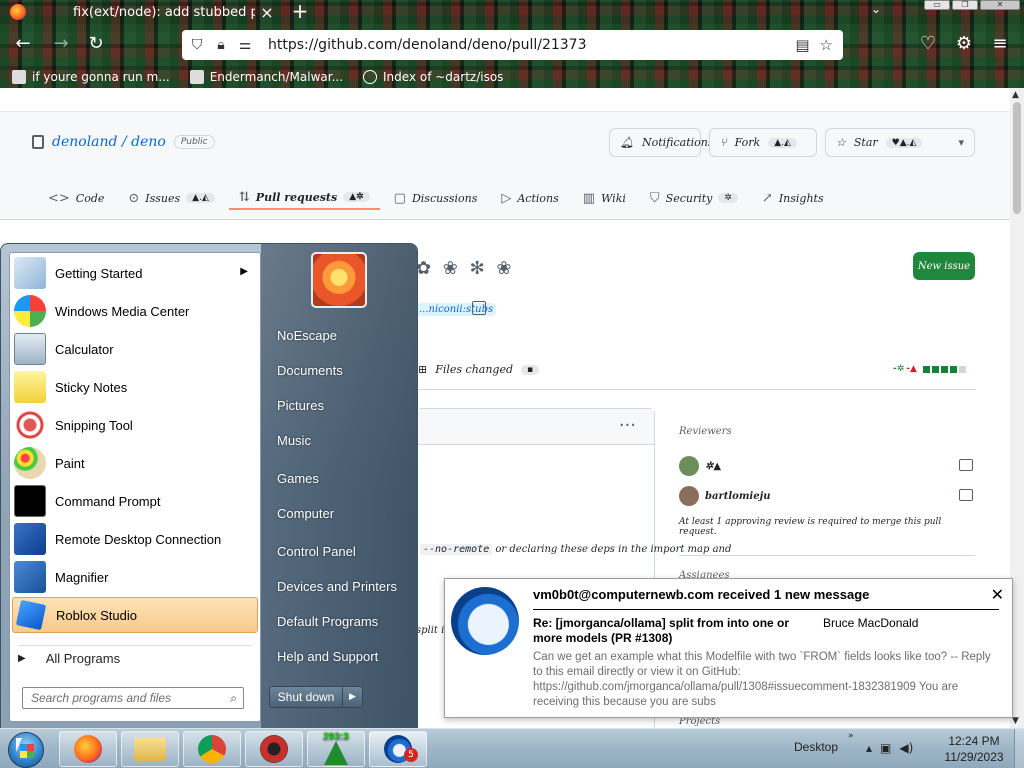 The height and width of the screenshot is (768, 1024). I want to click on reader-view-icon: ▤, so click(802, 45).